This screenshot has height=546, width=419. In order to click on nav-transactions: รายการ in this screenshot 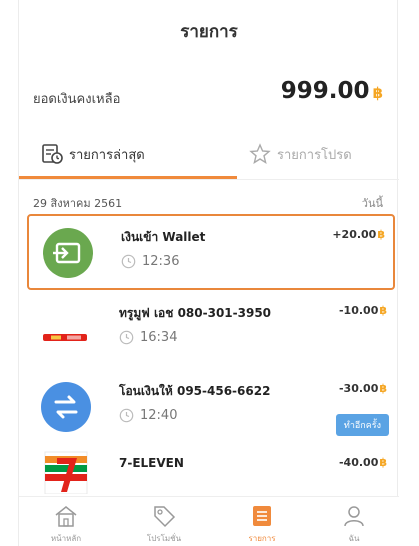, I will do `click(262, 524)`.